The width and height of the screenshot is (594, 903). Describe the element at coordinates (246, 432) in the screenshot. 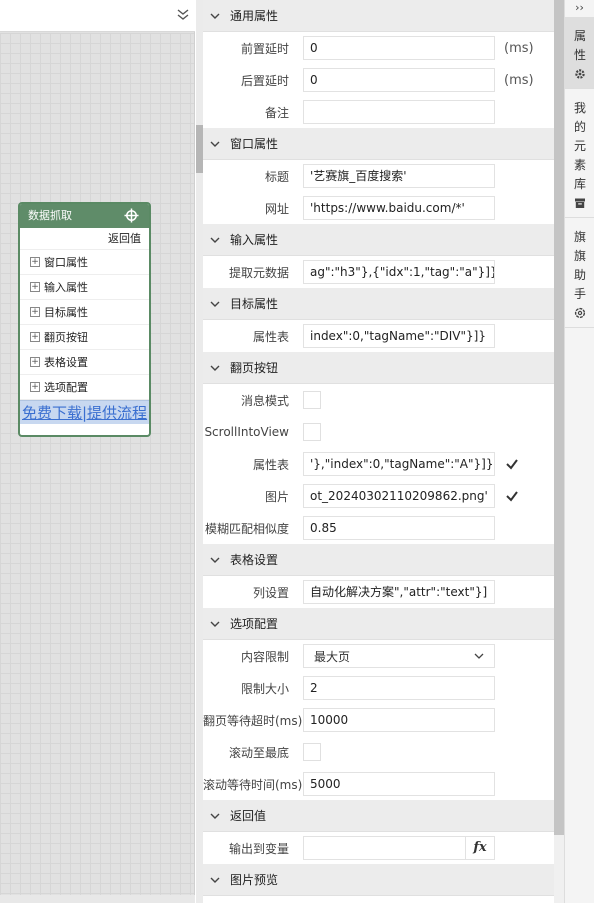

I see `scroll-into-view-label: ScrollIntoView` at that location.